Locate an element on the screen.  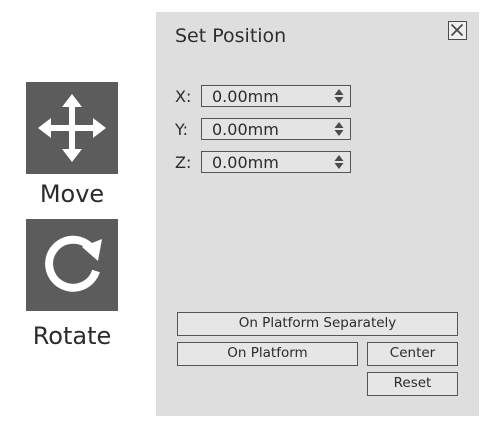
x-position-input: 0.00mm is located at coordinates (276, 96).